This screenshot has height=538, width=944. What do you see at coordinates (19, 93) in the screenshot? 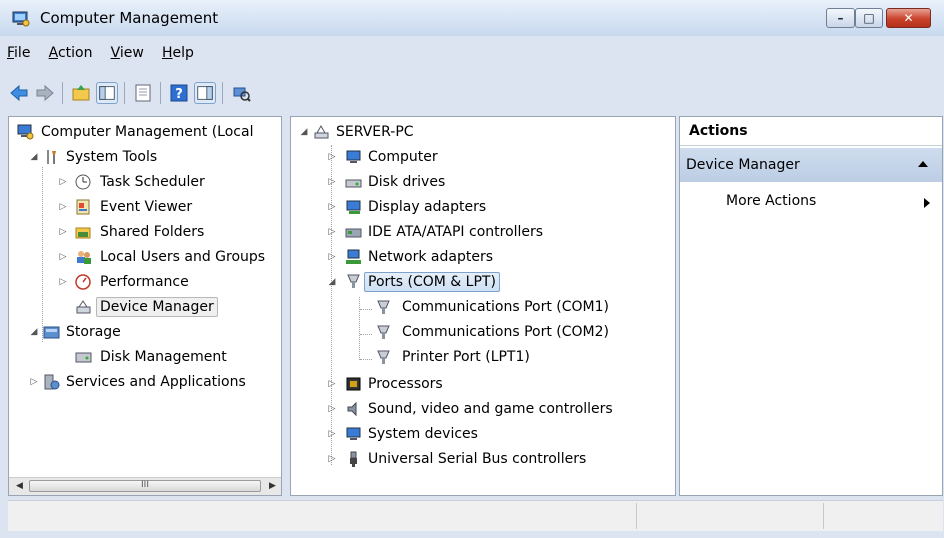
I see `back-arrow-icon` at bounding box center [19, 93].